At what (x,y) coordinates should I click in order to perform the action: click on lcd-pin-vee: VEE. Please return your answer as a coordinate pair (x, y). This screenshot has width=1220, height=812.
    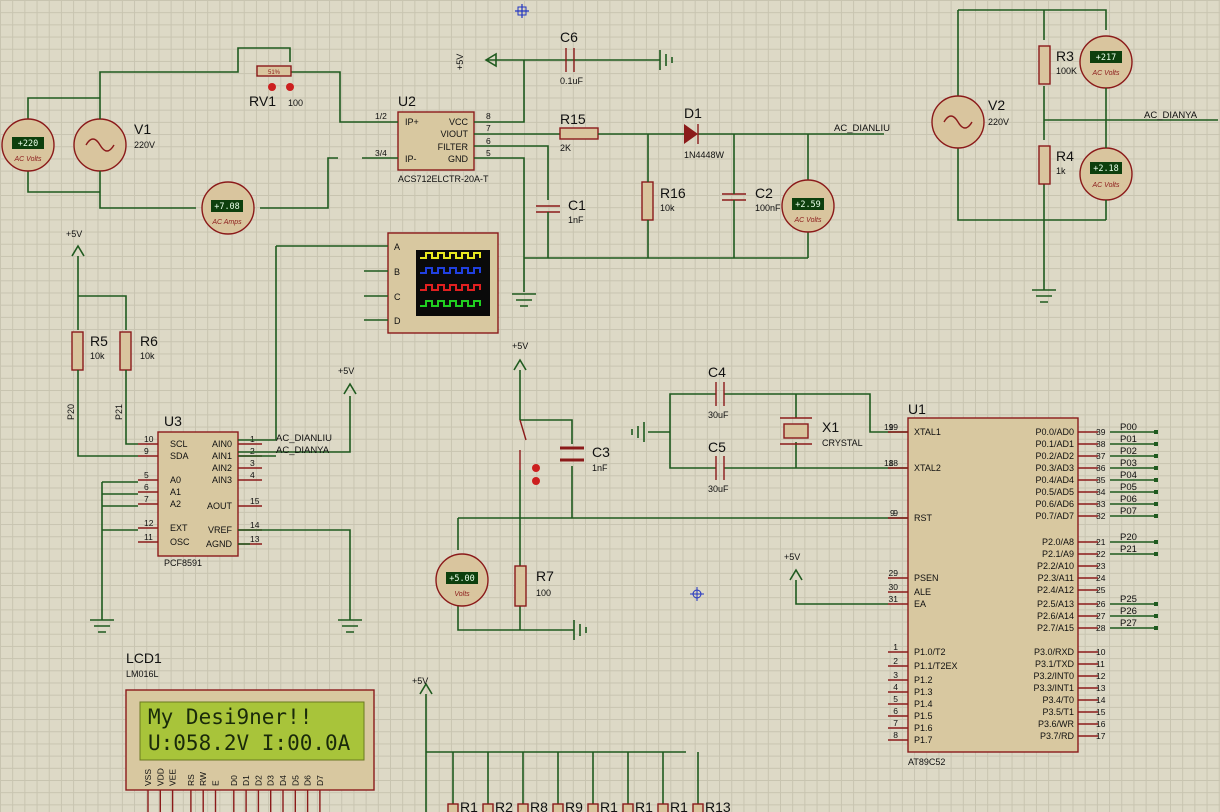
    Looking at the image, I should click on (173, 777).